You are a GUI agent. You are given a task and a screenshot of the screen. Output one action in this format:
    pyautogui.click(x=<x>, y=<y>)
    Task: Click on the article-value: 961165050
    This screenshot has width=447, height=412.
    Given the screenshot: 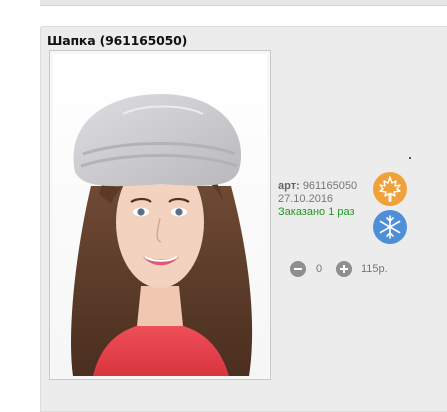 What is the action you would take?
    pyautogui.click(x=330, y=186)
    